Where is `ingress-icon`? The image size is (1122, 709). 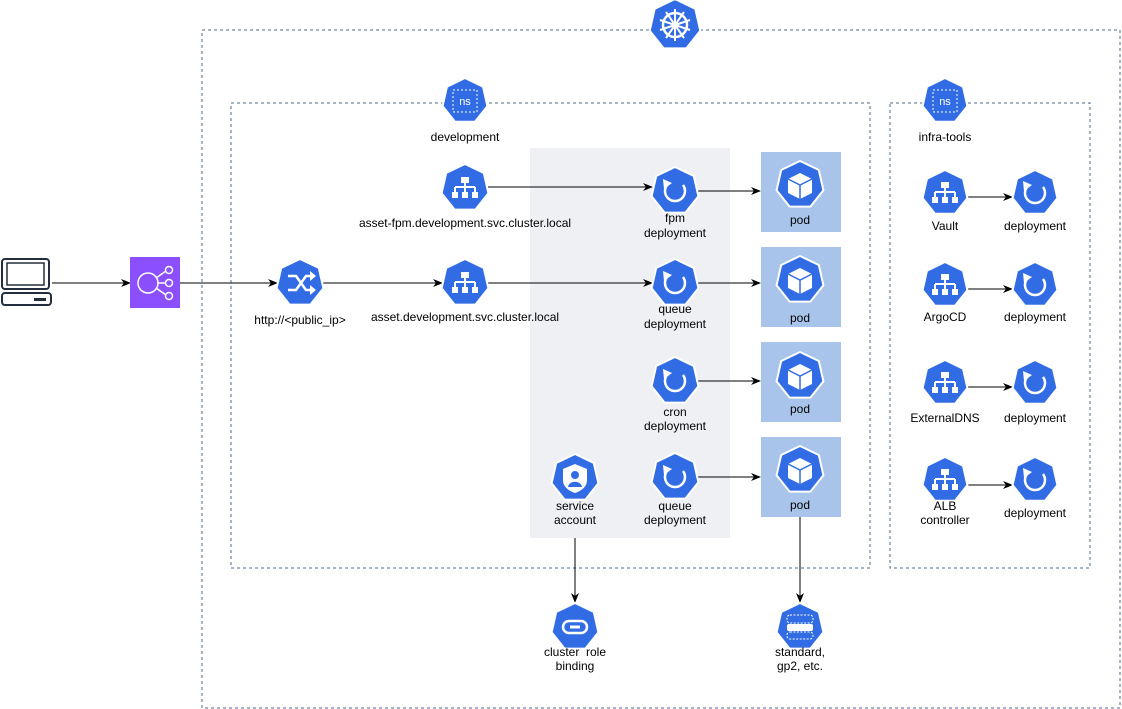 ingress-icon is located at coordinates (300, 282).